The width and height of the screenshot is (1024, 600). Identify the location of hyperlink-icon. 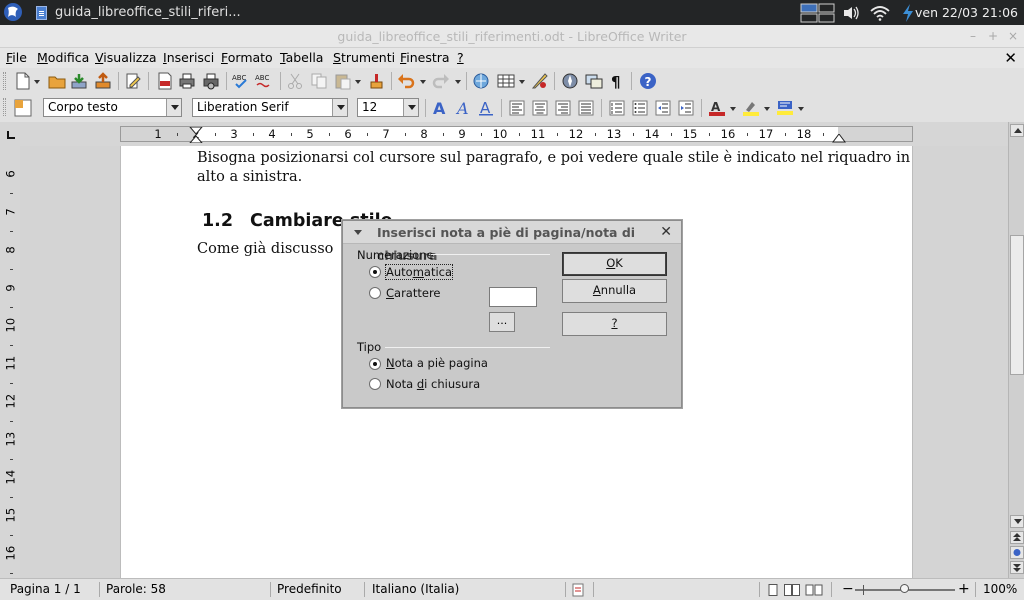
(481, 81).